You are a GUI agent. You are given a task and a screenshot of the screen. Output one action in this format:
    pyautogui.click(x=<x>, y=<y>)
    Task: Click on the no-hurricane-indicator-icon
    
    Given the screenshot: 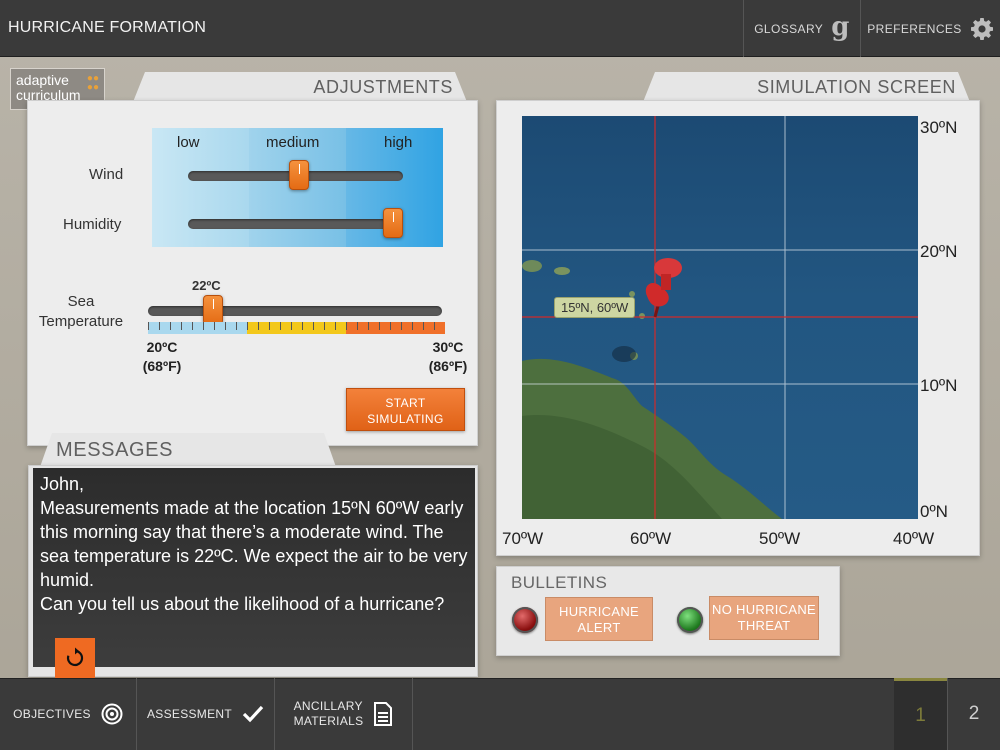 What is the action you would take?
    pyautogui.click(x=690, y=620)
    